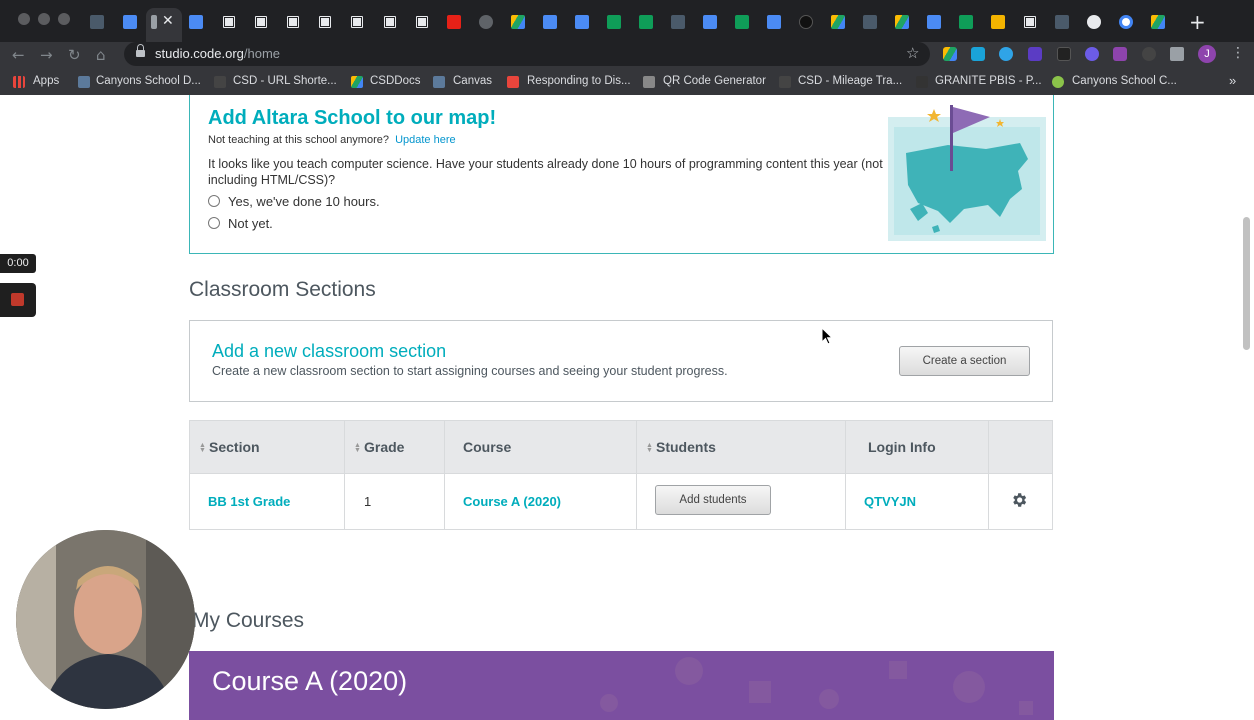  What do you see at coordinates (310, 681) in the screenshot?
I see `course-banner-title: Course A (2020)` at bounding box center [310, 681].